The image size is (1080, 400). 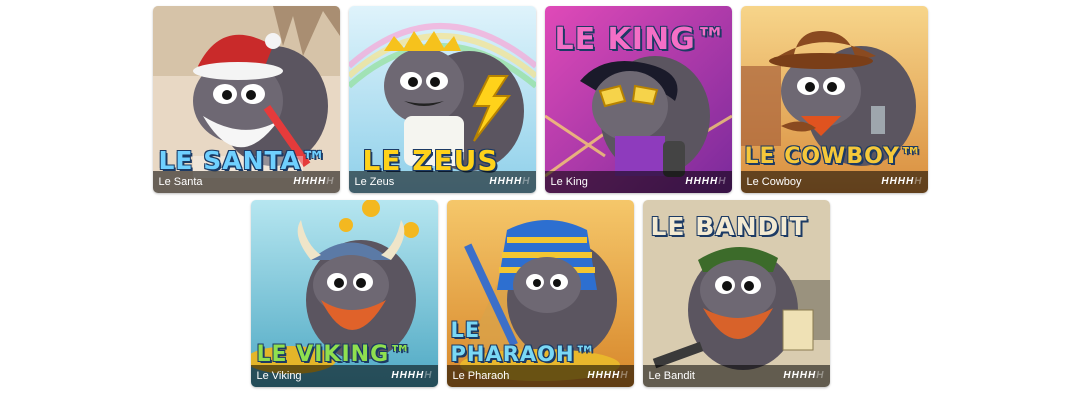 I want to click on game-logo-le-bandit: LE BANDIT, so click(x=729, y=226).